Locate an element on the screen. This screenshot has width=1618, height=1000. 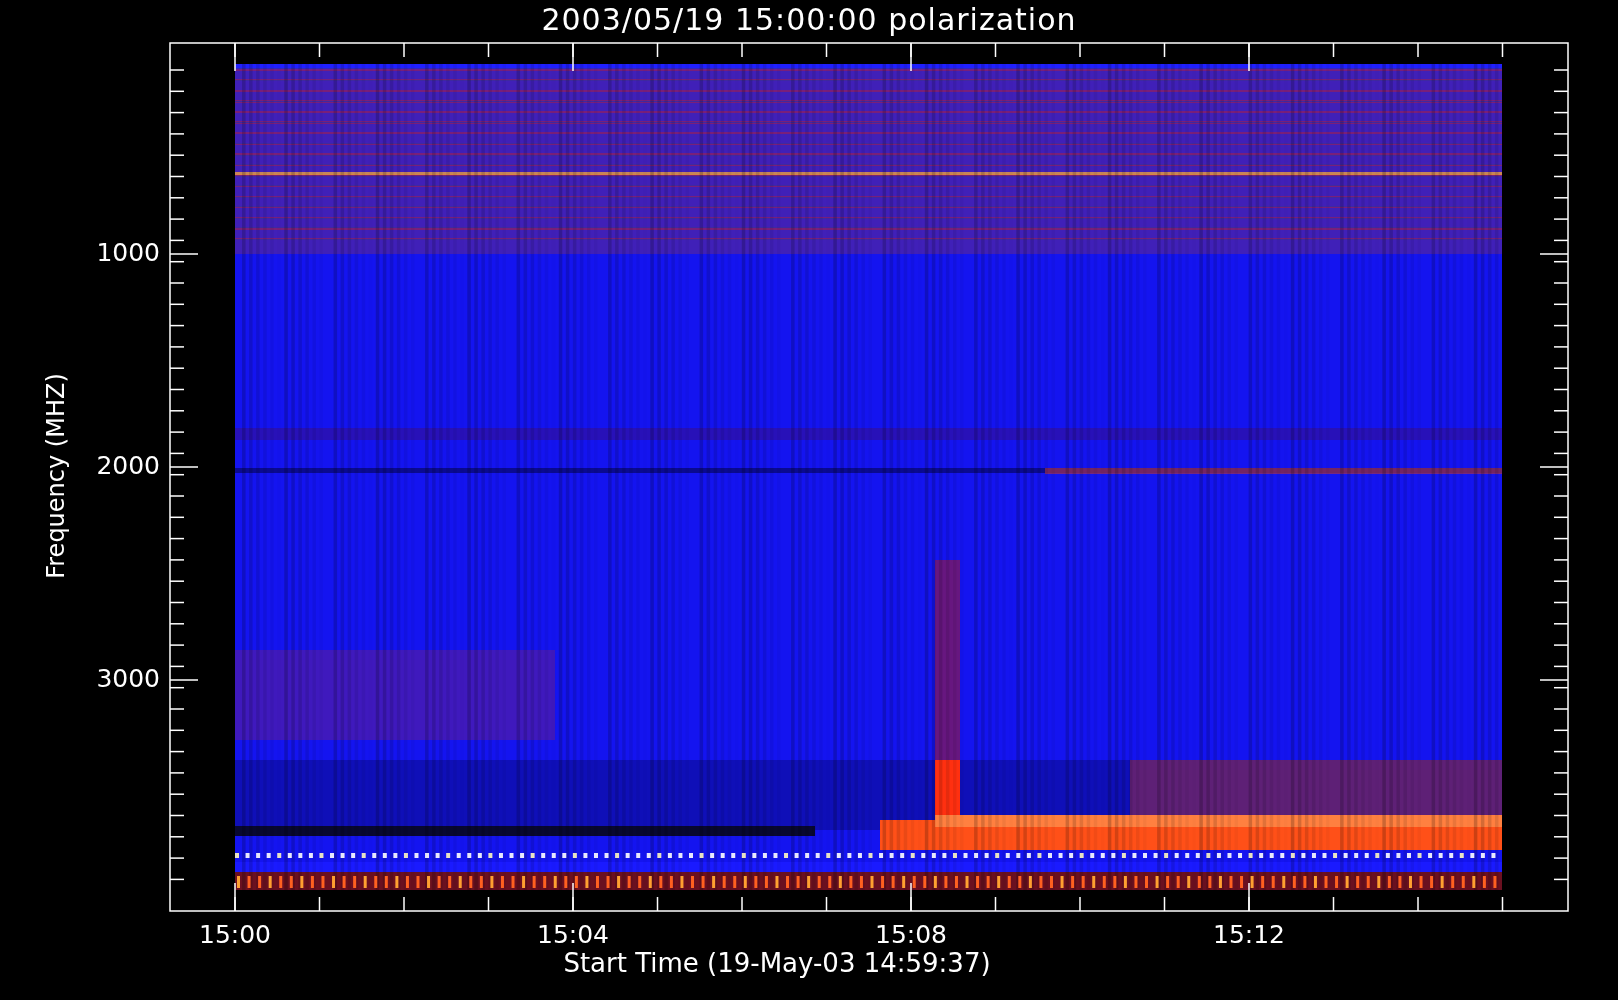
x-tick-label: 15:00 is located at coordinates (235, 934).